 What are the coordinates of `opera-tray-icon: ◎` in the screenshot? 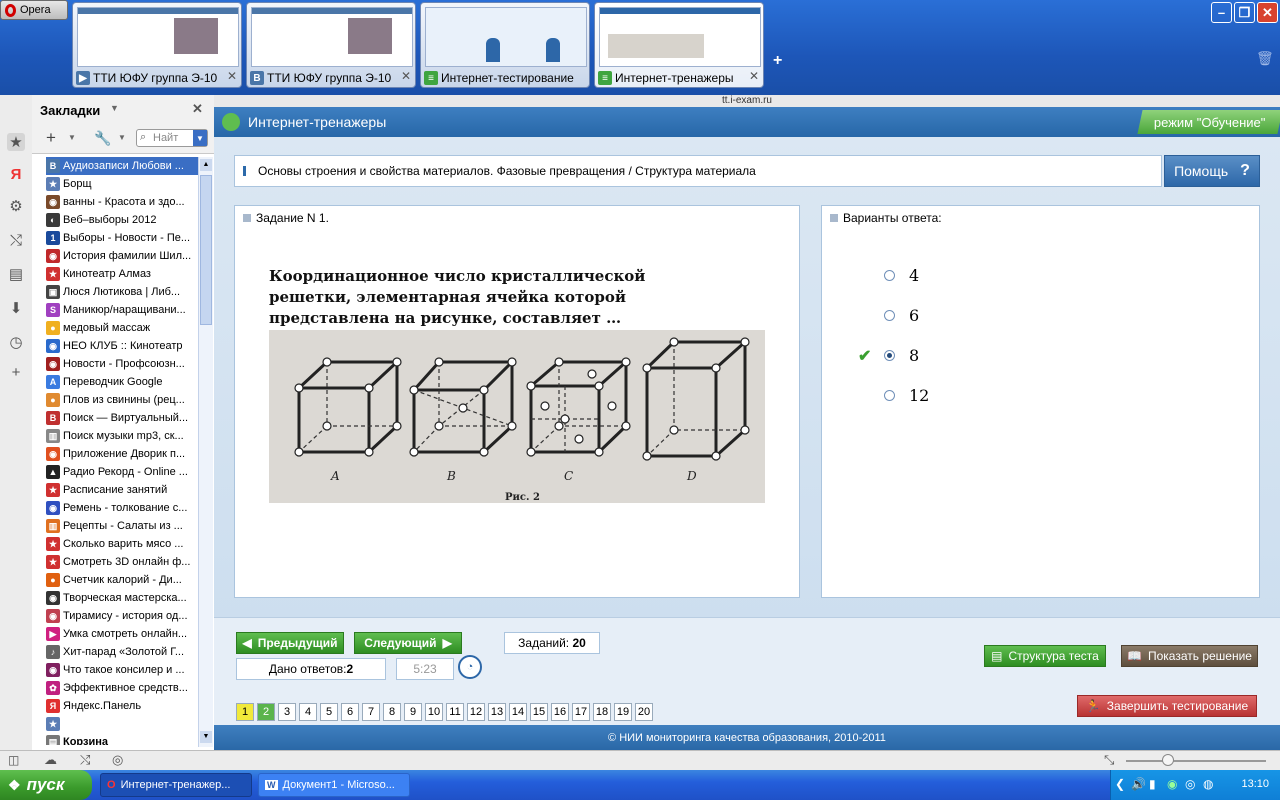 It's located at (1190, 784).